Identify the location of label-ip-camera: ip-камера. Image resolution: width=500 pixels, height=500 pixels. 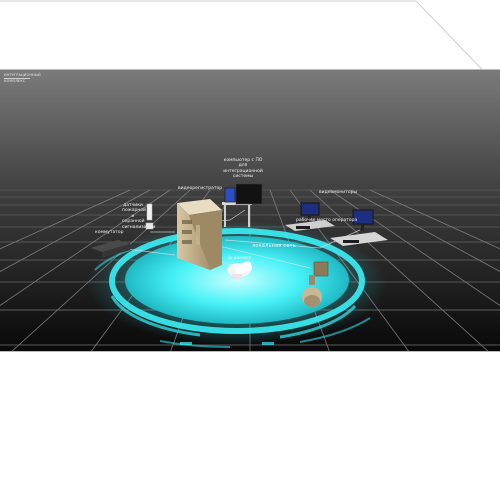
(239, 258).